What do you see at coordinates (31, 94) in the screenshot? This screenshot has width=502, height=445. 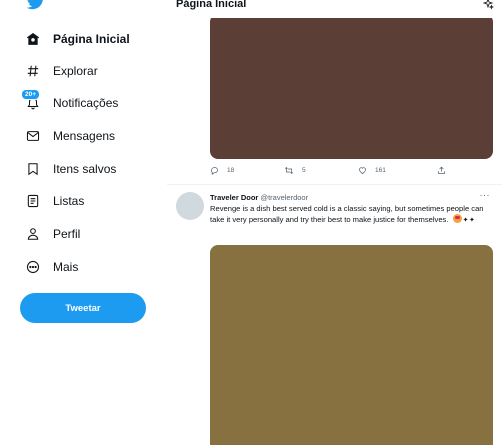 I see `notification-badge: 20+` at bounding box center [31, 94].